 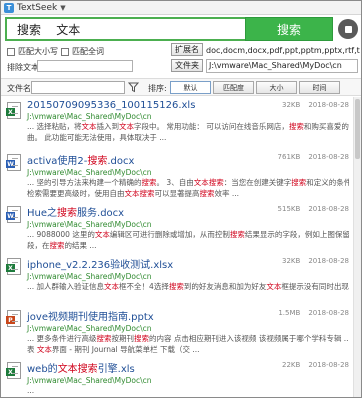 What do you see at coordinates (190, 87) in the screenshot?
I see `sort-default-button: 默认` at bounding box center [190, 87].